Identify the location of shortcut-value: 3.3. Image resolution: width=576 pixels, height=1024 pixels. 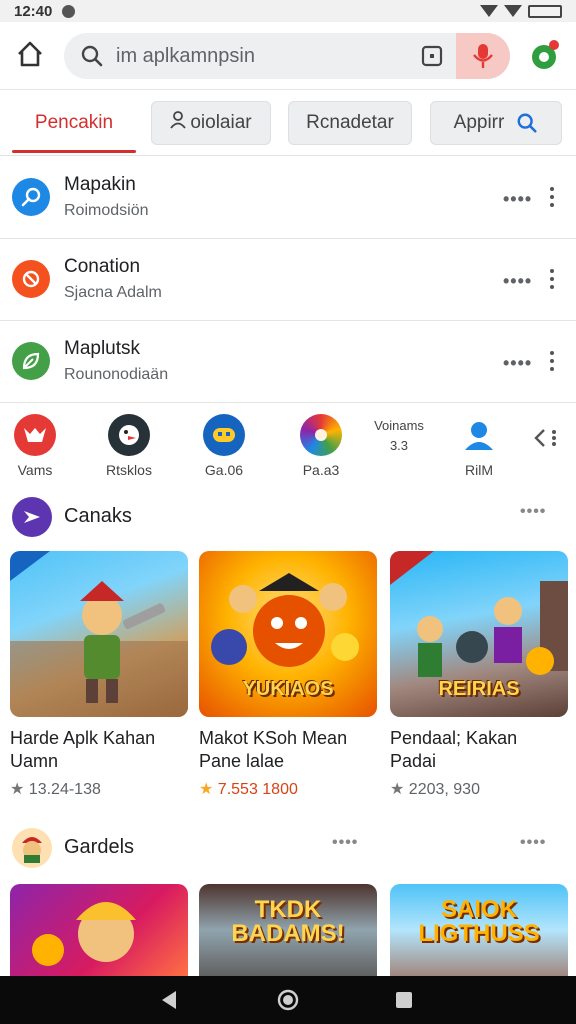
(399, 445).